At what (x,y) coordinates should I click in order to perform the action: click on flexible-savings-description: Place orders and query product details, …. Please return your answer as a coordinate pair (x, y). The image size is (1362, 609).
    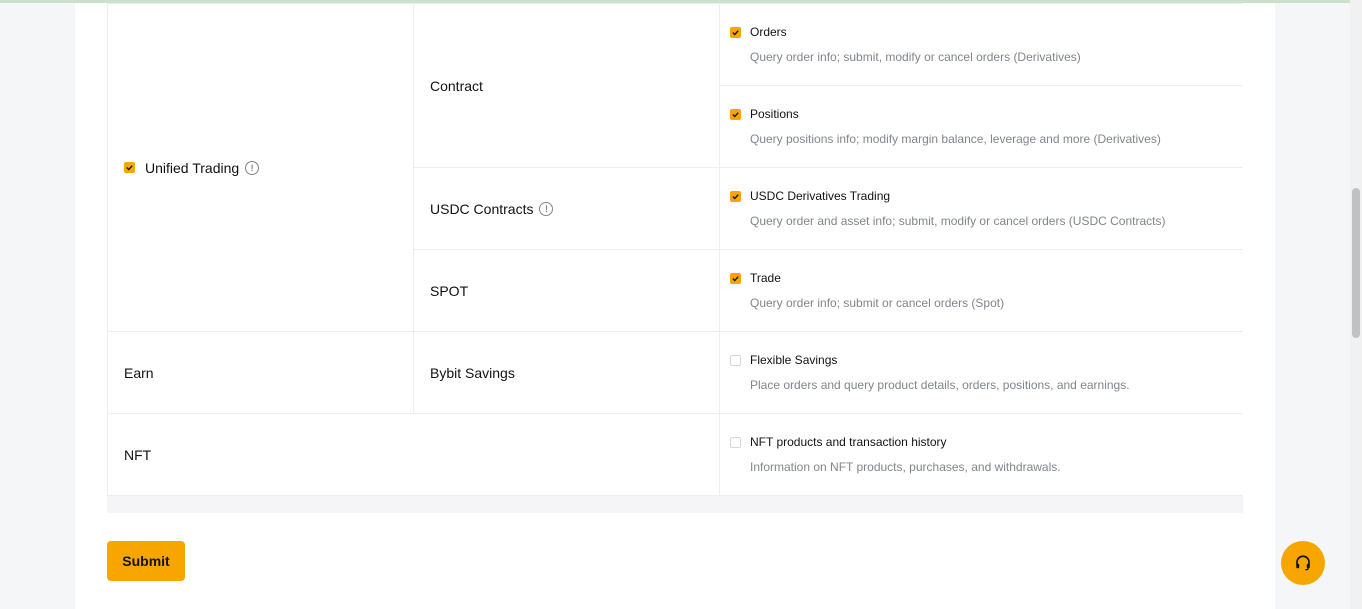
    Looking at the image, I should click on (940, 385).